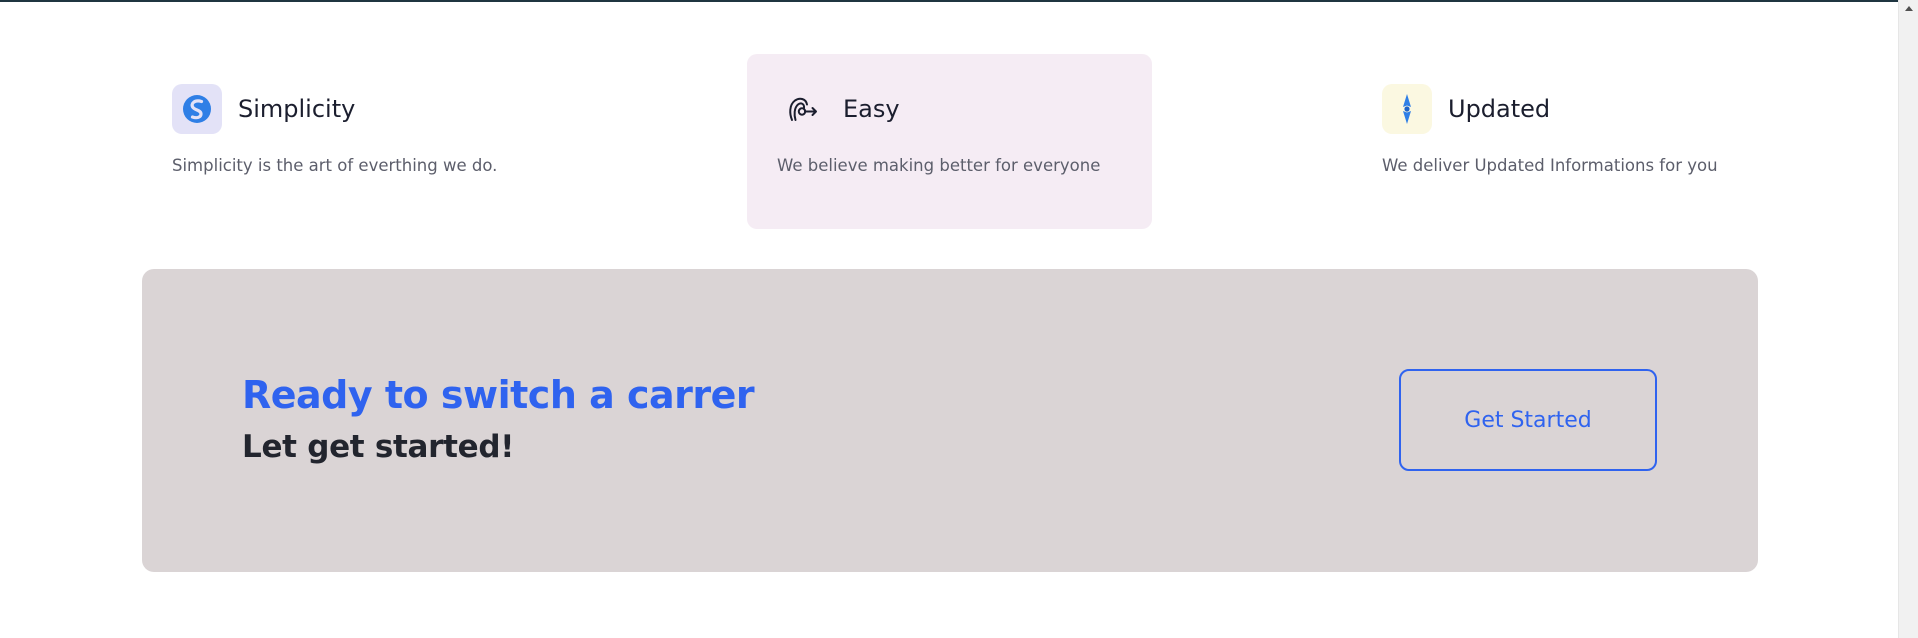 The width and height of the screenshot is (1918, 638). What do you see at coordinates (1908, 8) in the screenshot?
I see `scroll-up-arrow-icon` at bounding box center [1908, 8].